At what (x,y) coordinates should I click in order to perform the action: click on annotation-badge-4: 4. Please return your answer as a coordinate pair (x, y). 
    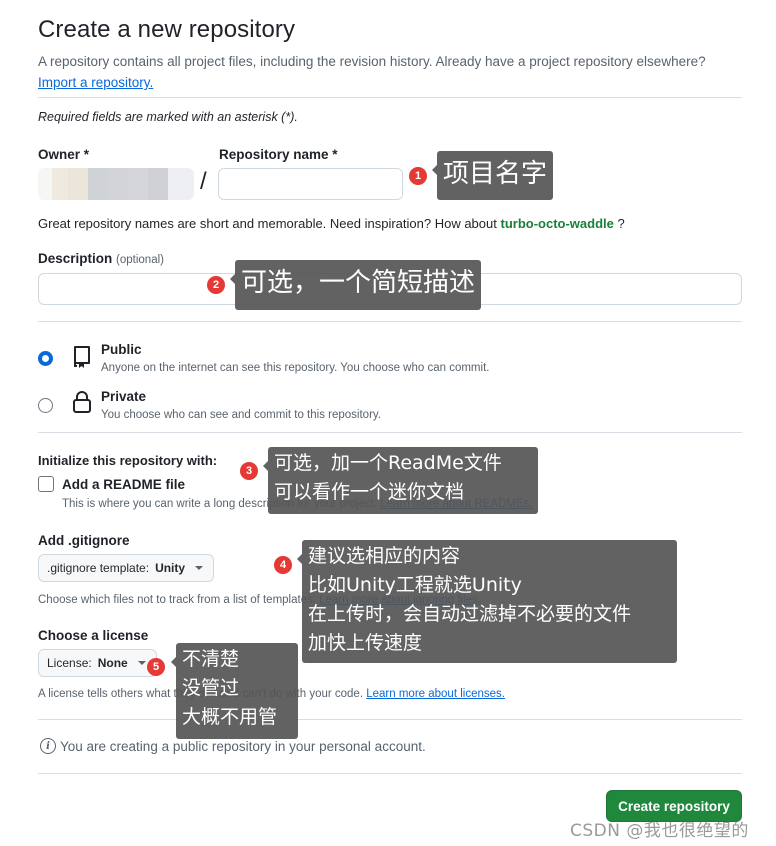
    Looking at the image, I should click on (283, 565).